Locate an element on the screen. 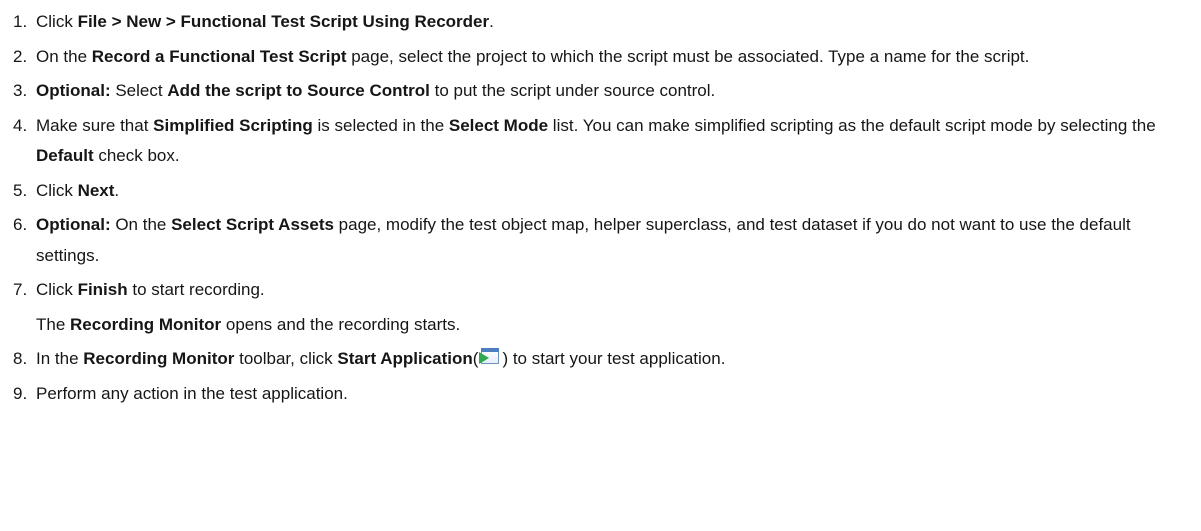 This screenshot has height=531, width=1201. bold-text: Next is located at coordinates (96, 190).